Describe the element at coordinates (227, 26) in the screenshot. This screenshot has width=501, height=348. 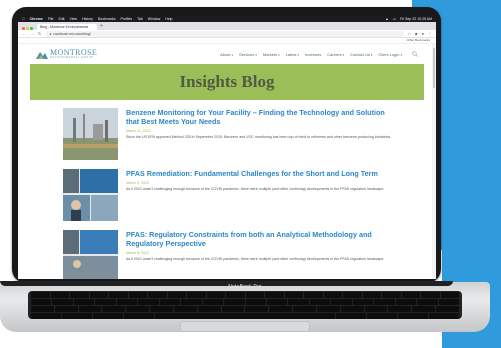
I see `browser-tab-bar: Blog - Montrose Environmental +` at that location.